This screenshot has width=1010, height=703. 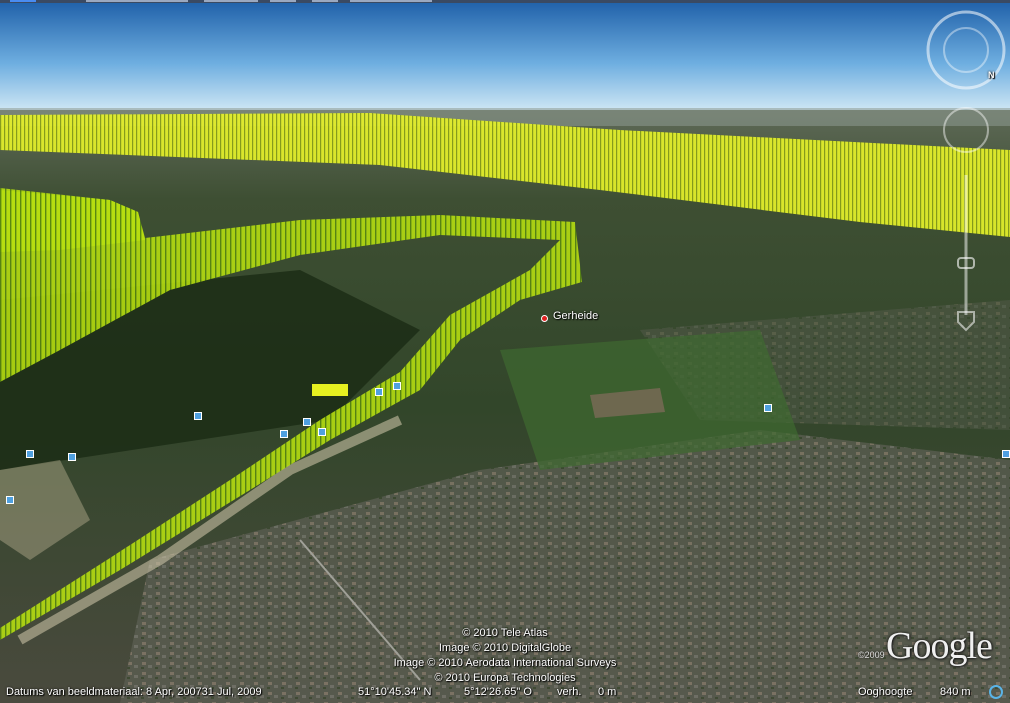 I want to click on compass-north-label: N, so click(x=991, y=75).